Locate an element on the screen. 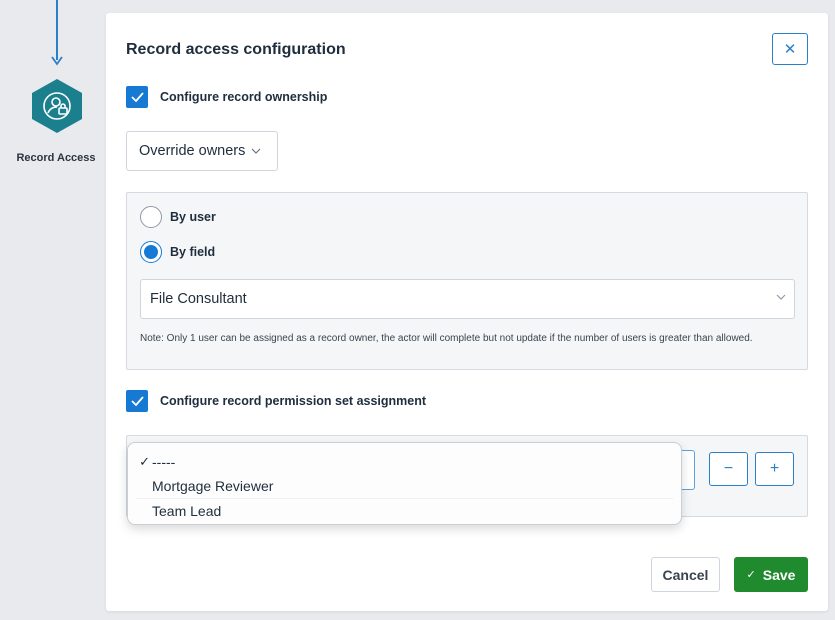 This screenshot has width=835, height=620. plus-icon: + is located at coordinates (774, 468).